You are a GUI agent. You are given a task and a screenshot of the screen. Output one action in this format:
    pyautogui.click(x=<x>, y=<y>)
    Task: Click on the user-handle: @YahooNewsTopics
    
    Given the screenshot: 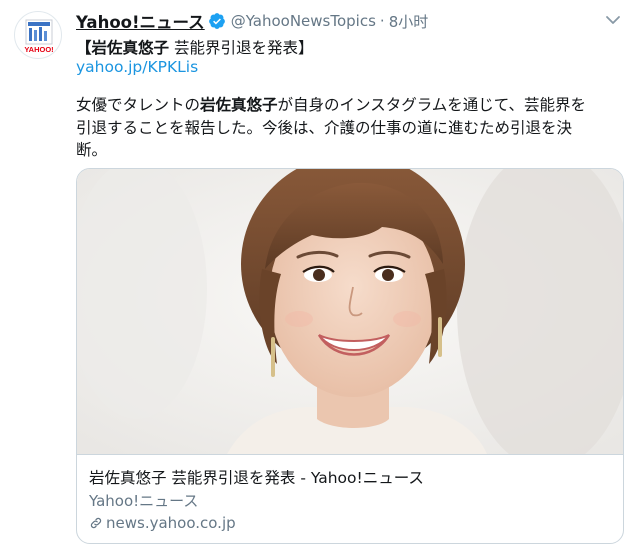 What is the action you would take?
    pyautogui.click(x=303, y=21)
    